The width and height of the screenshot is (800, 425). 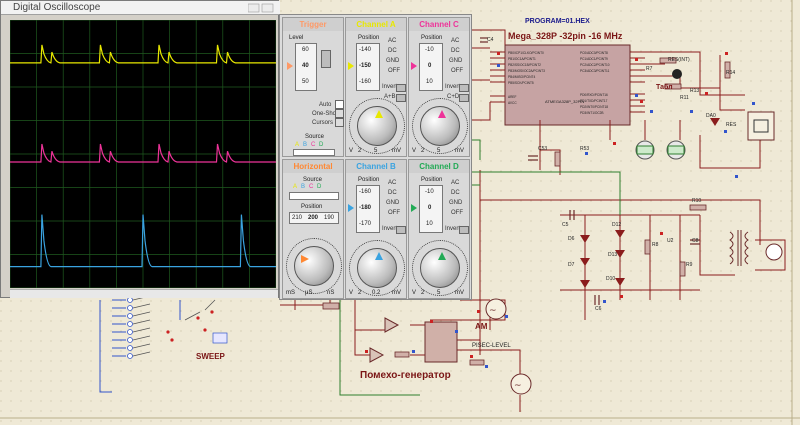 I want to click on part-label-d6: D6, so click(x=571, y=239).